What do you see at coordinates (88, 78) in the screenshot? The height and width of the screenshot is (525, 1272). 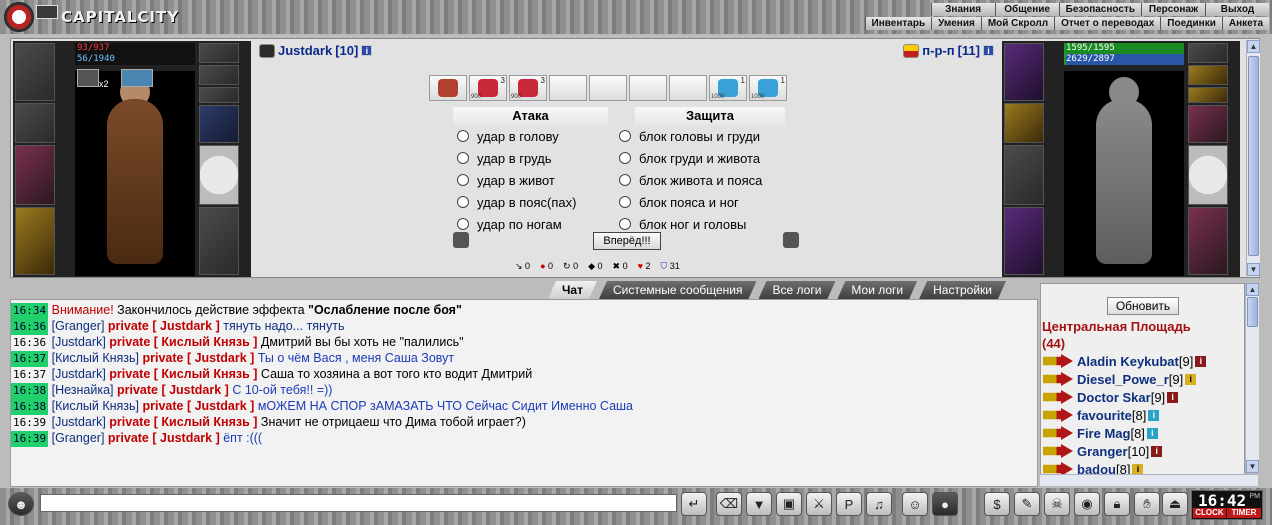 I see `buff-icon` at bounding box center [88, 78].